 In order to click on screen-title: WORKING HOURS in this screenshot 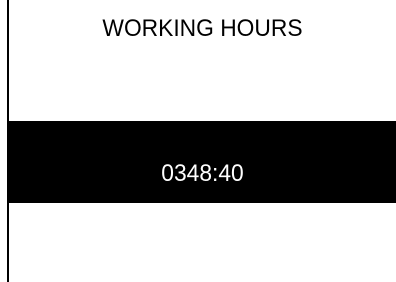, I will do `click(202, 28)`.